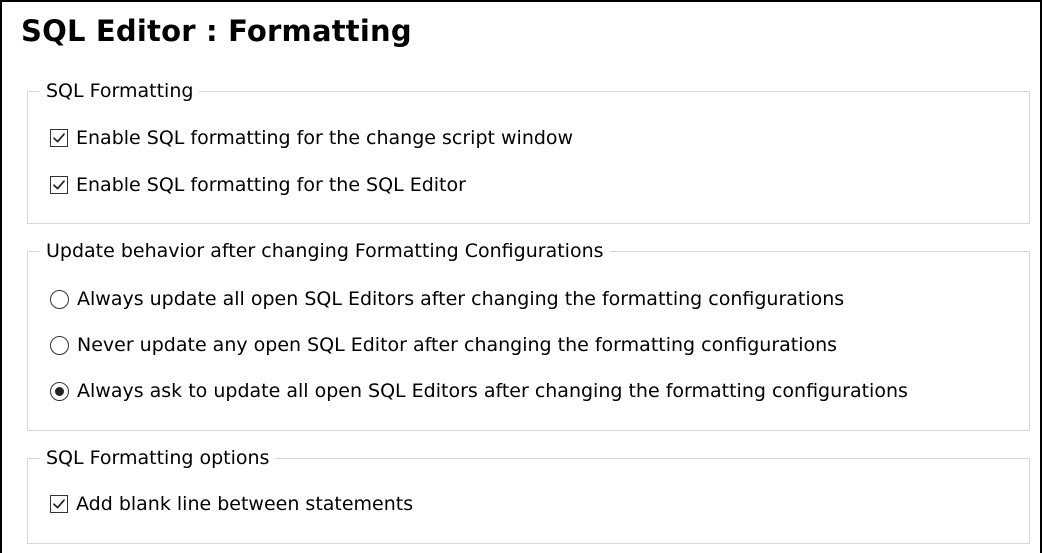 The width and height of the screenshot is (1042, 553). What do you see at coordinates (59, 345) in the screenshot?
I see `never-update-radio` at bounding box center [59, 345].